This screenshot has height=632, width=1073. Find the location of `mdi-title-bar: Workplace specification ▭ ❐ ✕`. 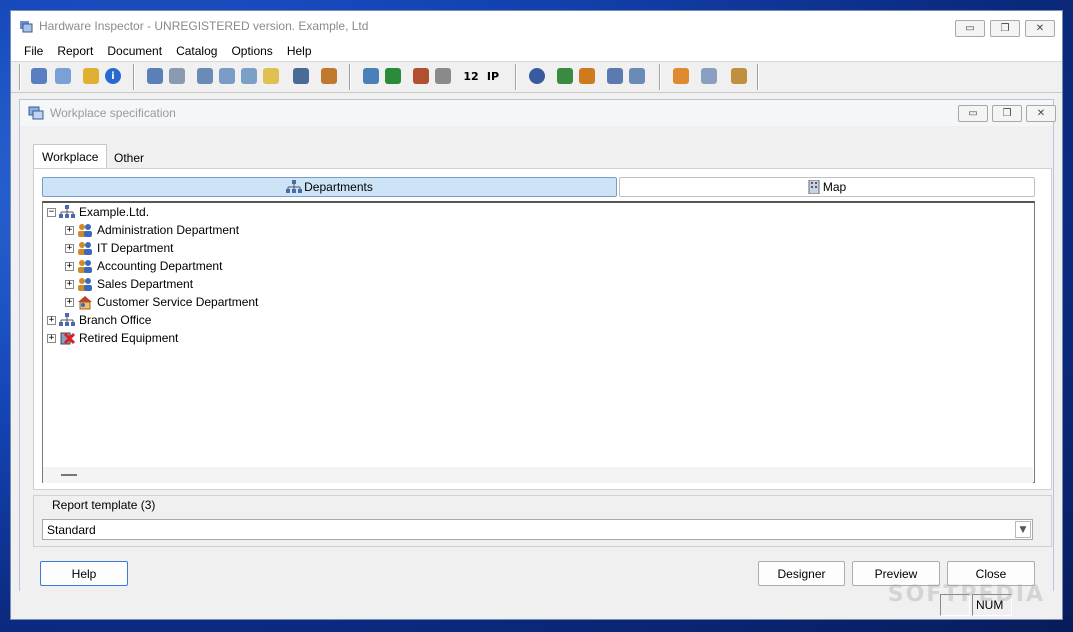

mdi-title-bar: Workplace specification ▭ ❐ ✕ is located at coordinates (538, 113).